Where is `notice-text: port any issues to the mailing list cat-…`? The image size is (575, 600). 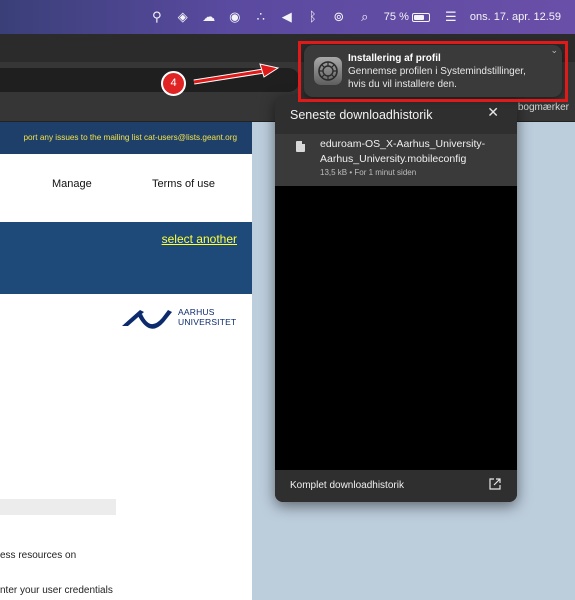 notice-text: port any issues to the mailing list cat-… is located at coordinates (130, 137).